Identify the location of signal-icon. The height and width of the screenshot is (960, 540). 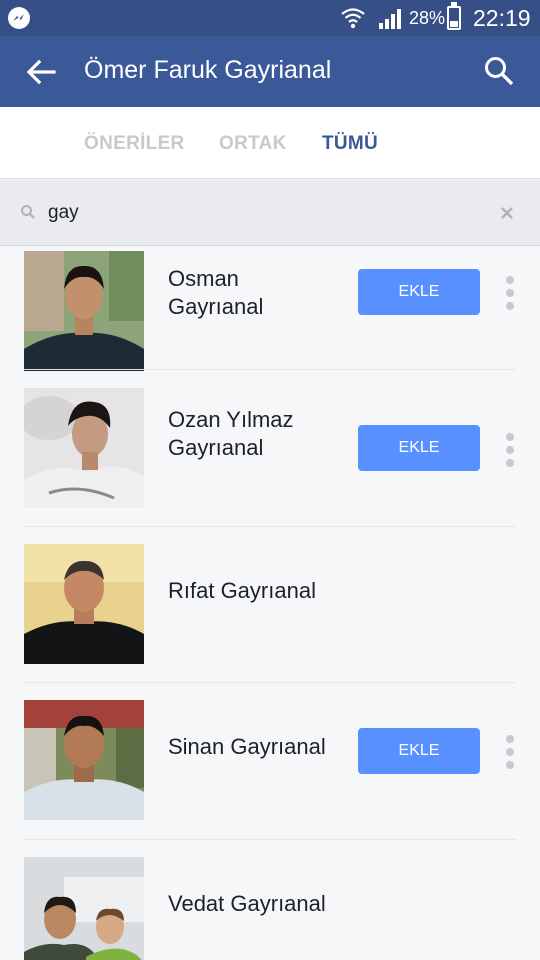
(390, 19).